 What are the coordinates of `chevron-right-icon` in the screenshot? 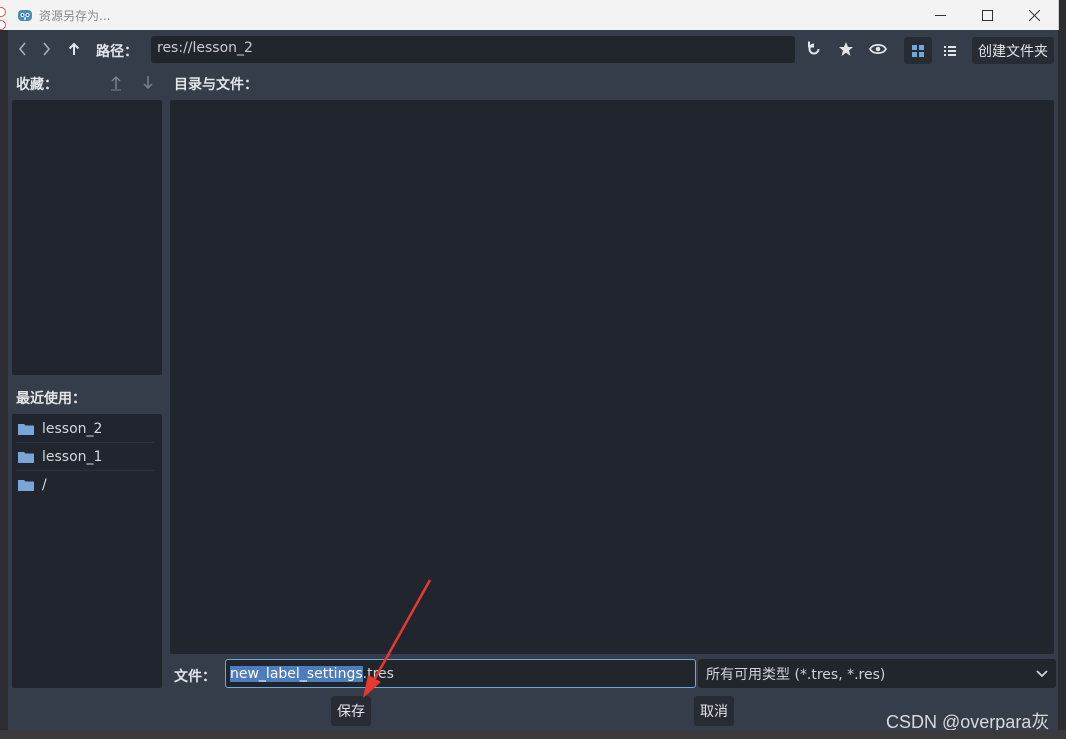 It's located at (47, 49).